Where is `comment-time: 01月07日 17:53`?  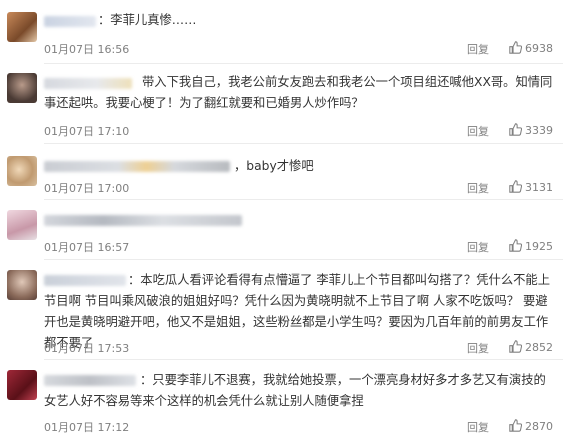
comment-time: 01月07日 17:53 is located at coordinates (87, 348).